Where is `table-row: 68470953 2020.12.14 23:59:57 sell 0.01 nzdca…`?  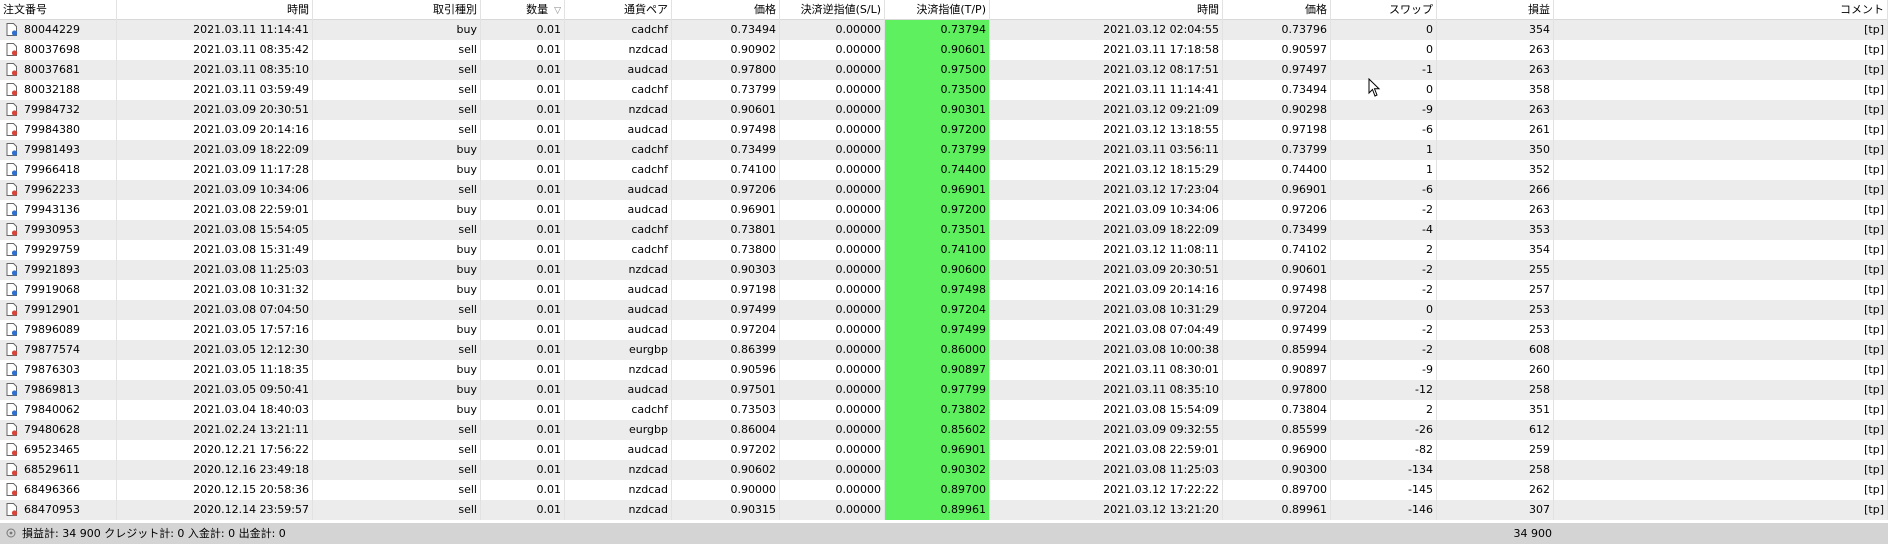 table-row: 68470953 2020.12.14 23:59:57 sell 0.01 nzdca… is located at coordinates (944, 510).